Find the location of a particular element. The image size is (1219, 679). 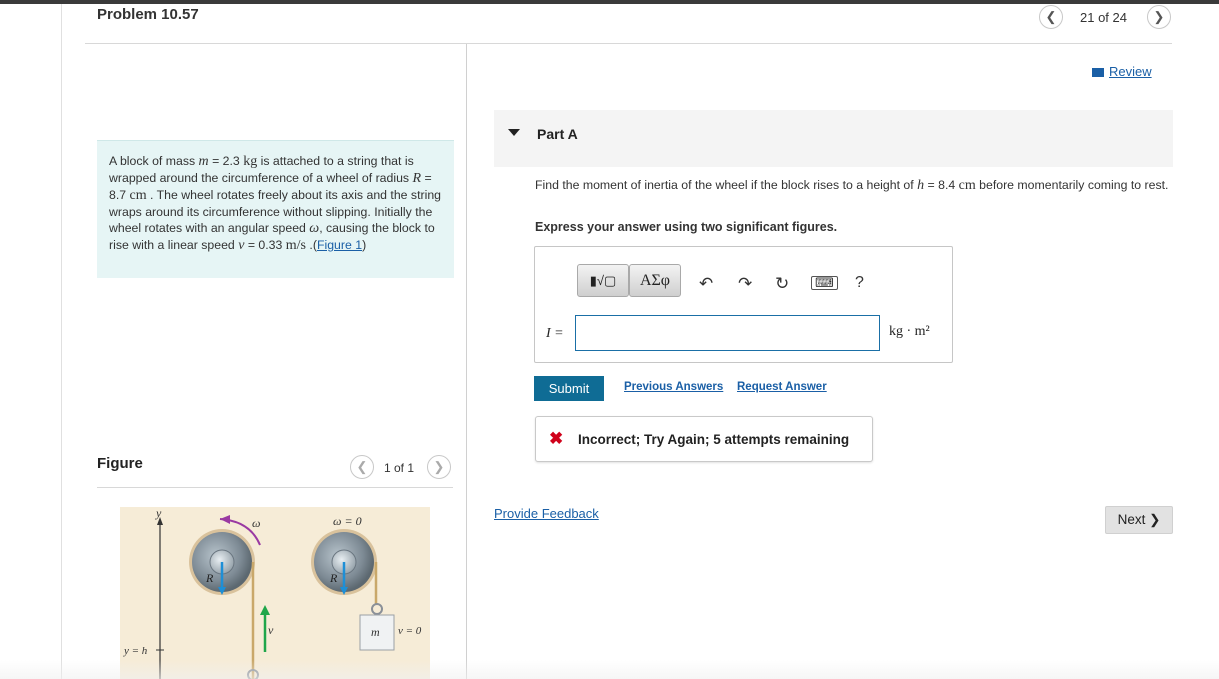

undo-icon: ↶ is located at coordinates (706, 284).